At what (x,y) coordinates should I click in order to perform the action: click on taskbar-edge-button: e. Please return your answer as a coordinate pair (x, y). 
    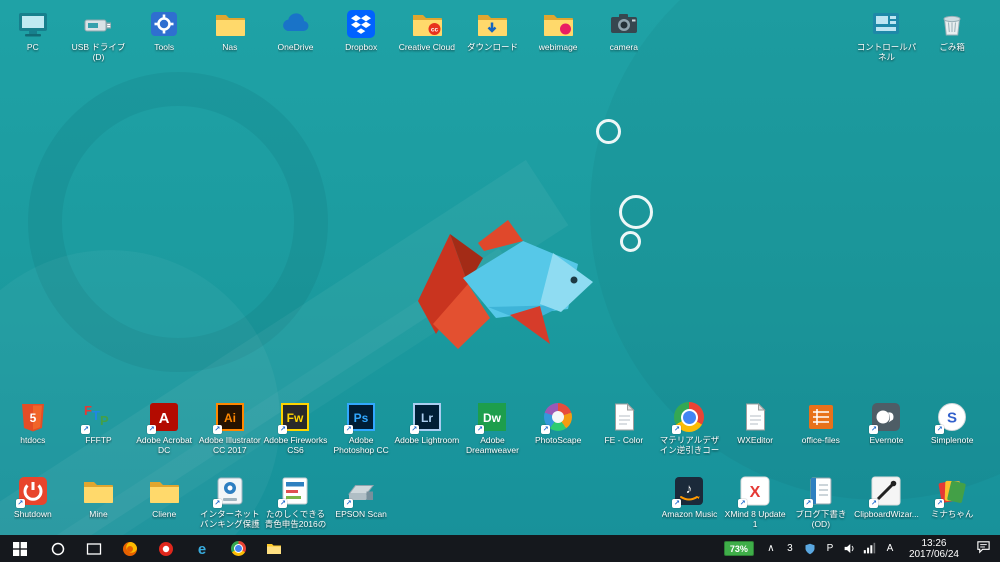
    Looking at the image, I should click on (202, 548).